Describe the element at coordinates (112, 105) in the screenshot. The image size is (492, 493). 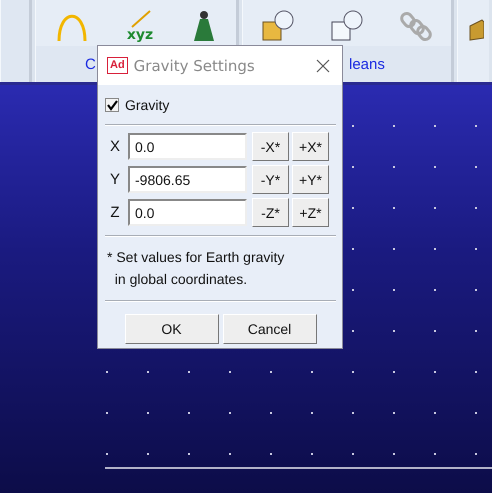
I see `checkbox` at that location.